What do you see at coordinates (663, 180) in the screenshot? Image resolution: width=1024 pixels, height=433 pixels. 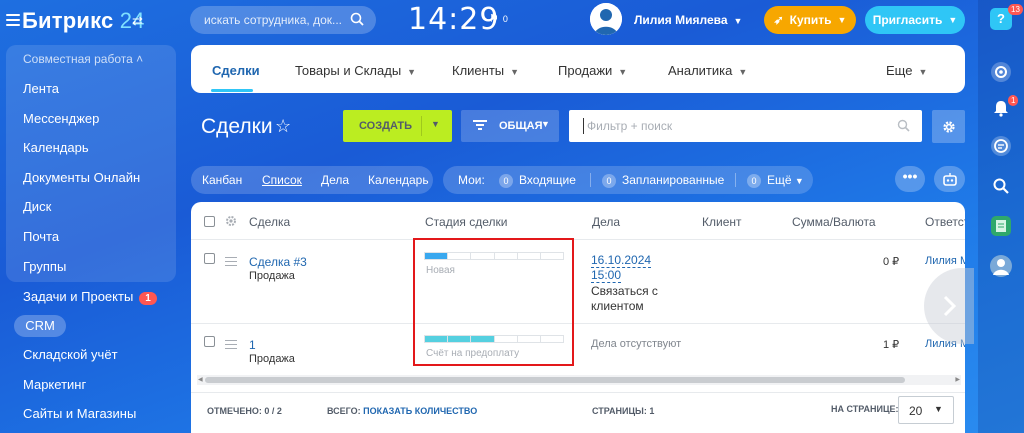 I see `counter-planned: 0 Запланированные` at bounding box center [663, 180].